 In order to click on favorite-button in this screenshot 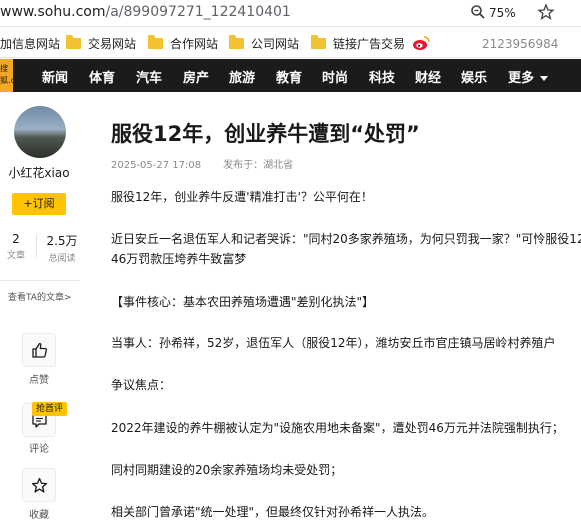, I will do `click(39, 485)`.